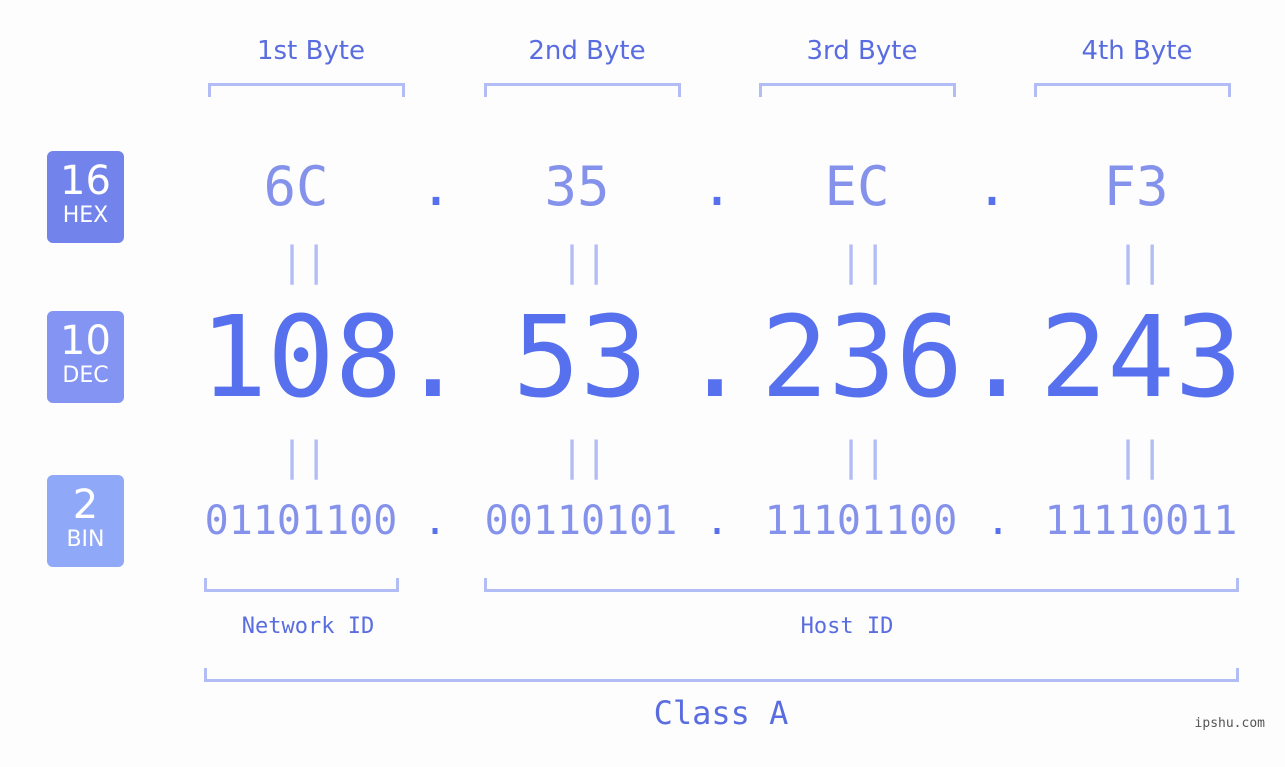  What do you see at coordinates (301, 585) in the screenshot?
I see `network-id-bracket` at bounding box center [301, 585].